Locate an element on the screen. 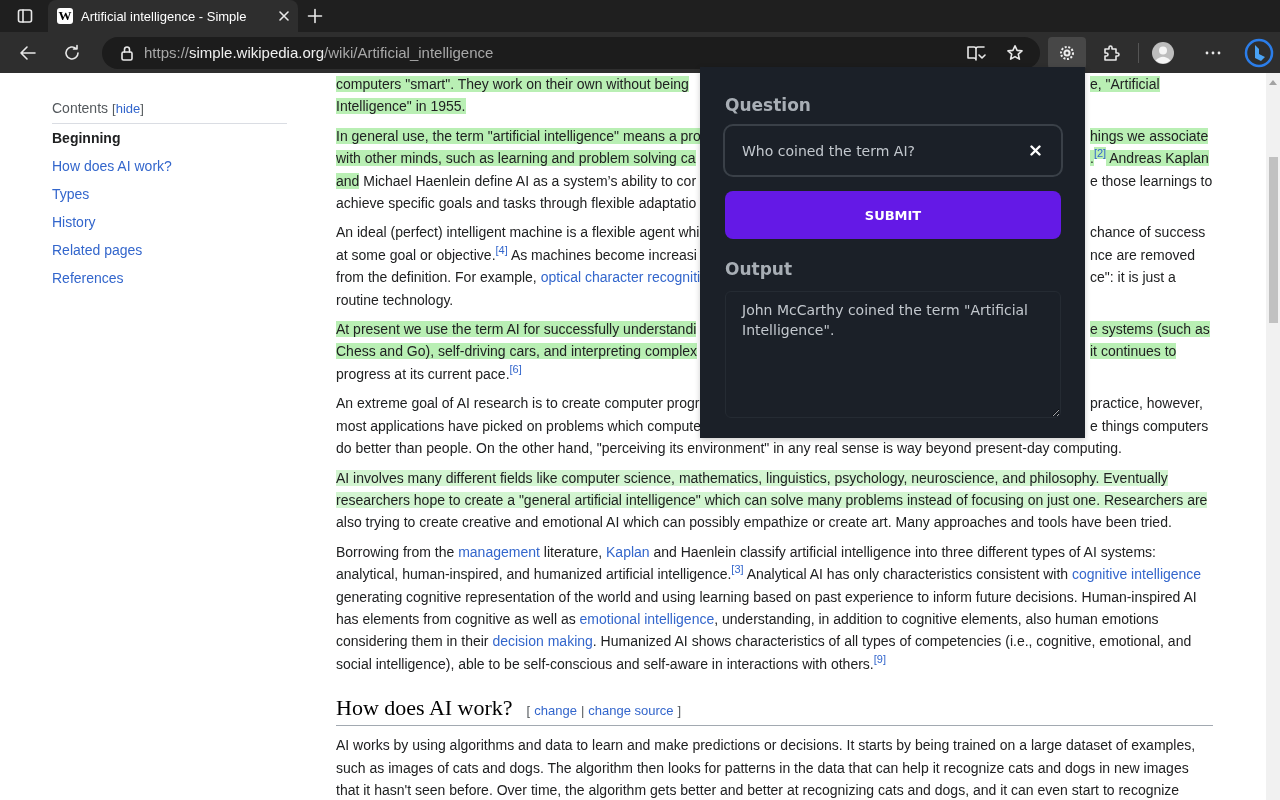 Image resolution: width=1280 pixels, height=800 pixels. text-line: chance of success is located at coordinates (1148, 233).